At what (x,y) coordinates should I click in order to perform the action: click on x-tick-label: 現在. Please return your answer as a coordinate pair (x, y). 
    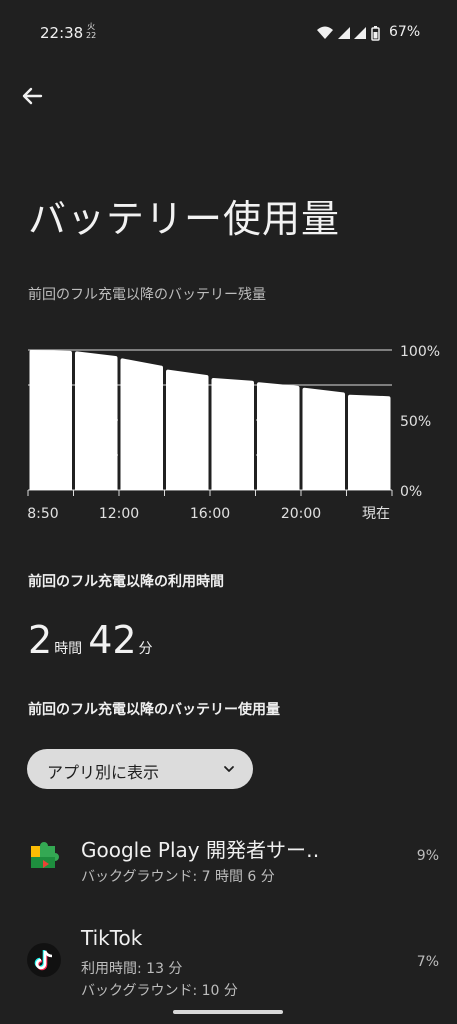
    Looking at the image, I should click on (376, 514).